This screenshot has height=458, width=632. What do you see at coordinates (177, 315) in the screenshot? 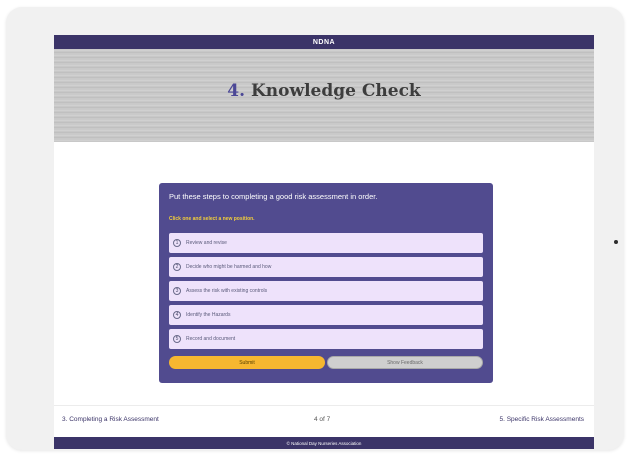
I see `option-number-badge: 4` at bounding box center [177, 315].